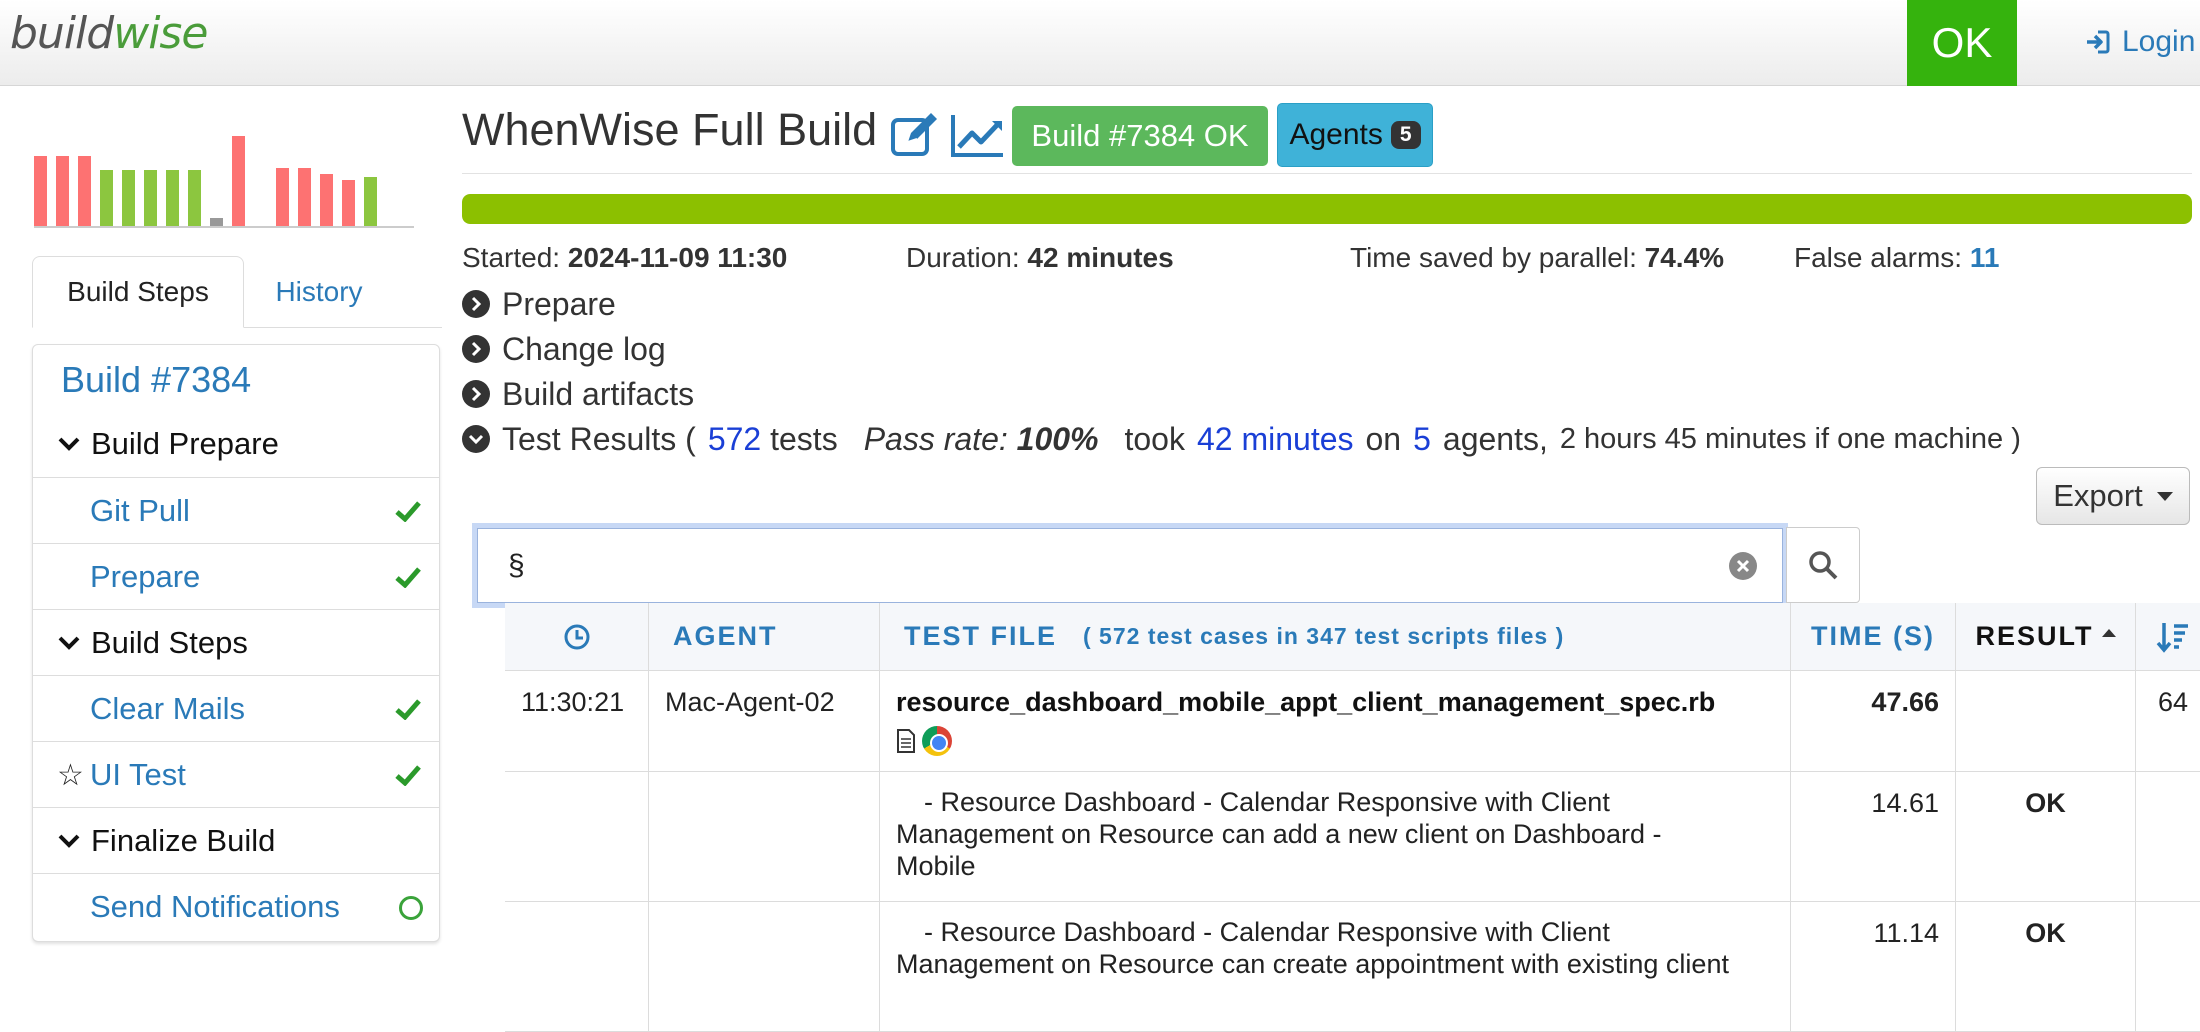 This screenshot has height=1032, width=2200. I want to click on search-button, so click(1823, 565).